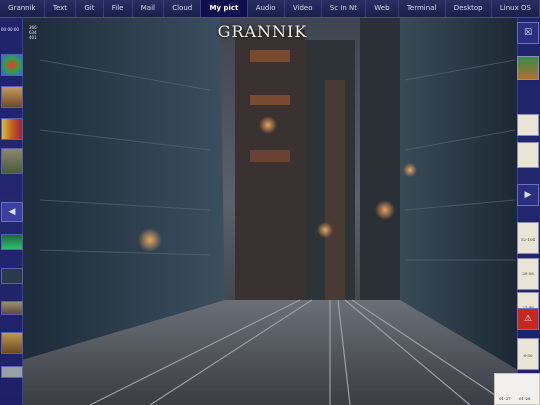  Describe the element at coordinates (149, 8) in the screenshot. I see `menu-mail: Mail` at that location.